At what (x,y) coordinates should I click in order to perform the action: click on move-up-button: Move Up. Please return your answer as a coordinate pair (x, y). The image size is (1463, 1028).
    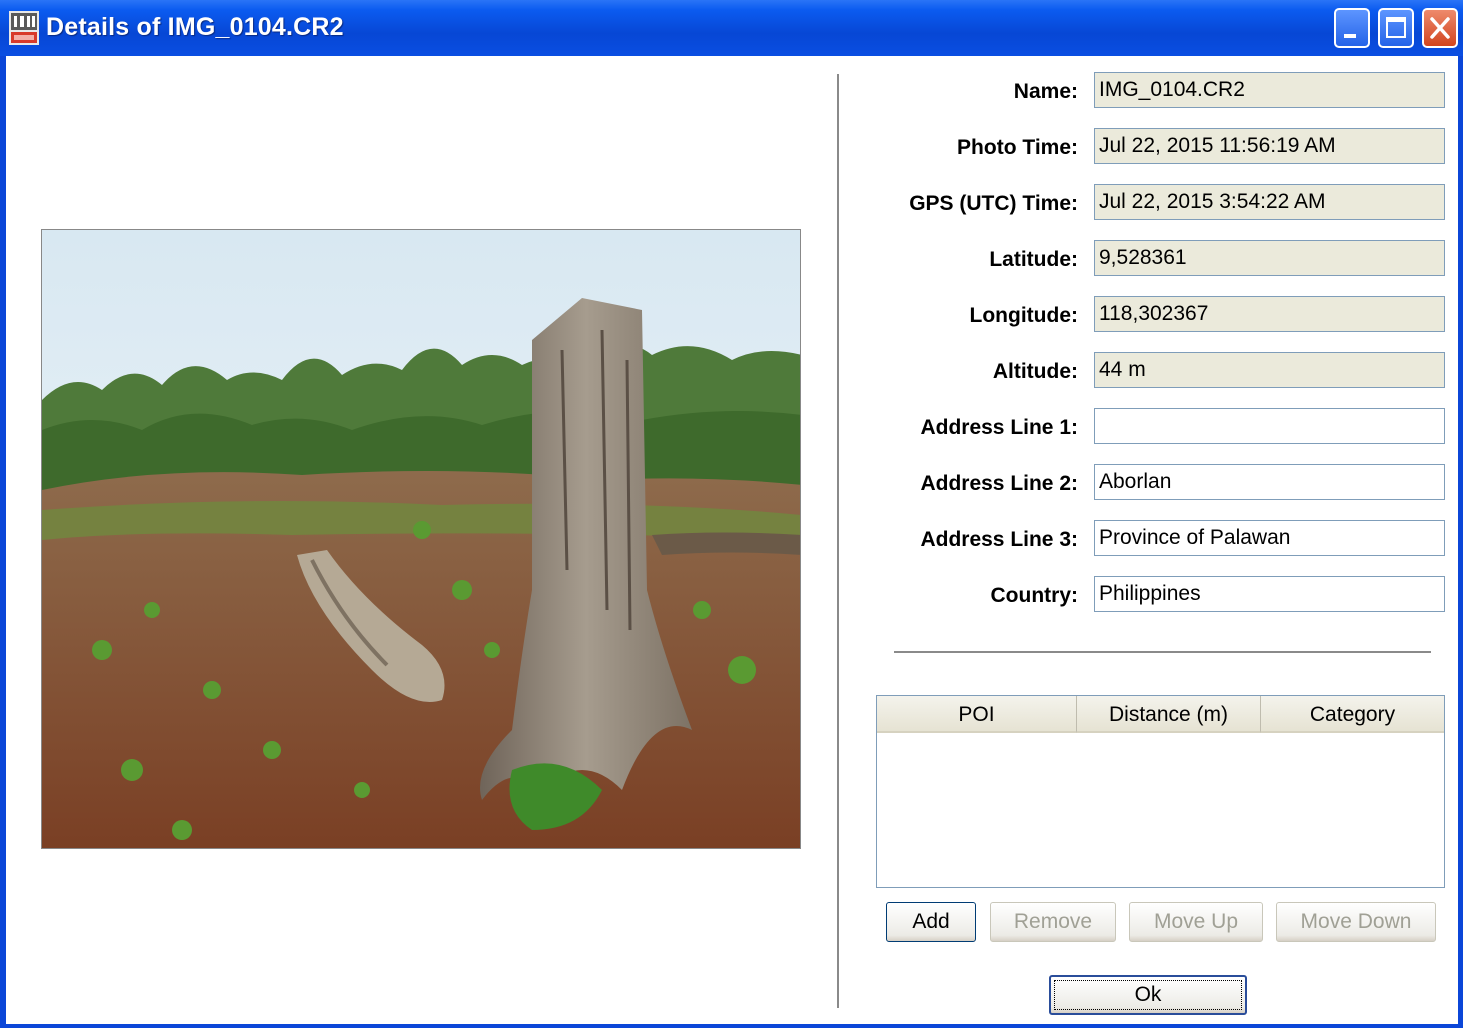
    Looking at the image, I should click on (1196, 922).